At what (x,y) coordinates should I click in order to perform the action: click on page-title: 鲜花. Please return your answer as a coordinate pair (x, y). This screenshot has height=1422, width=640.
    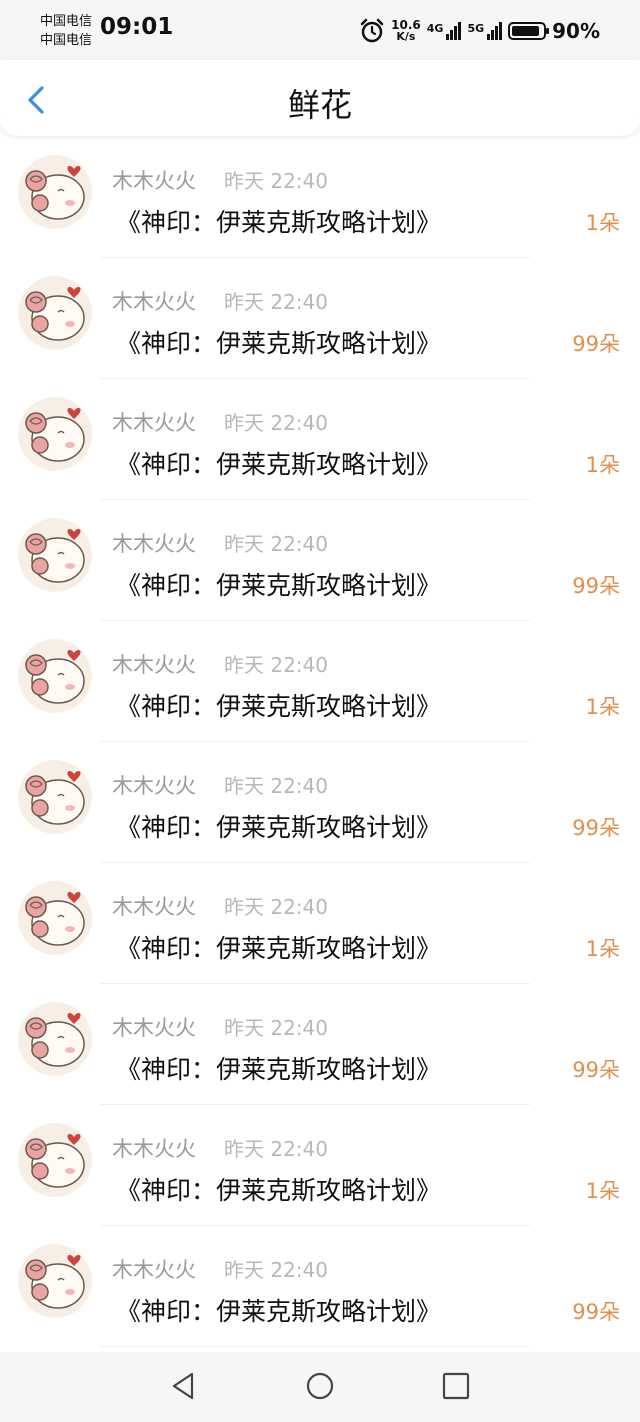
    Looking at the image, I should click on (319, 105).